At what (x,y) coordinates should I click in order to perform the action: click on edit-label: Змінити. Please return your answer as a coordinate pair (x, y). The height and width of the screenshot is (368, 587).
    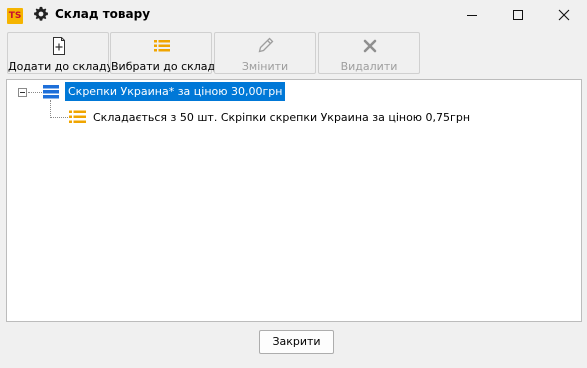
    Looking at the image, I should click on (265, 66).